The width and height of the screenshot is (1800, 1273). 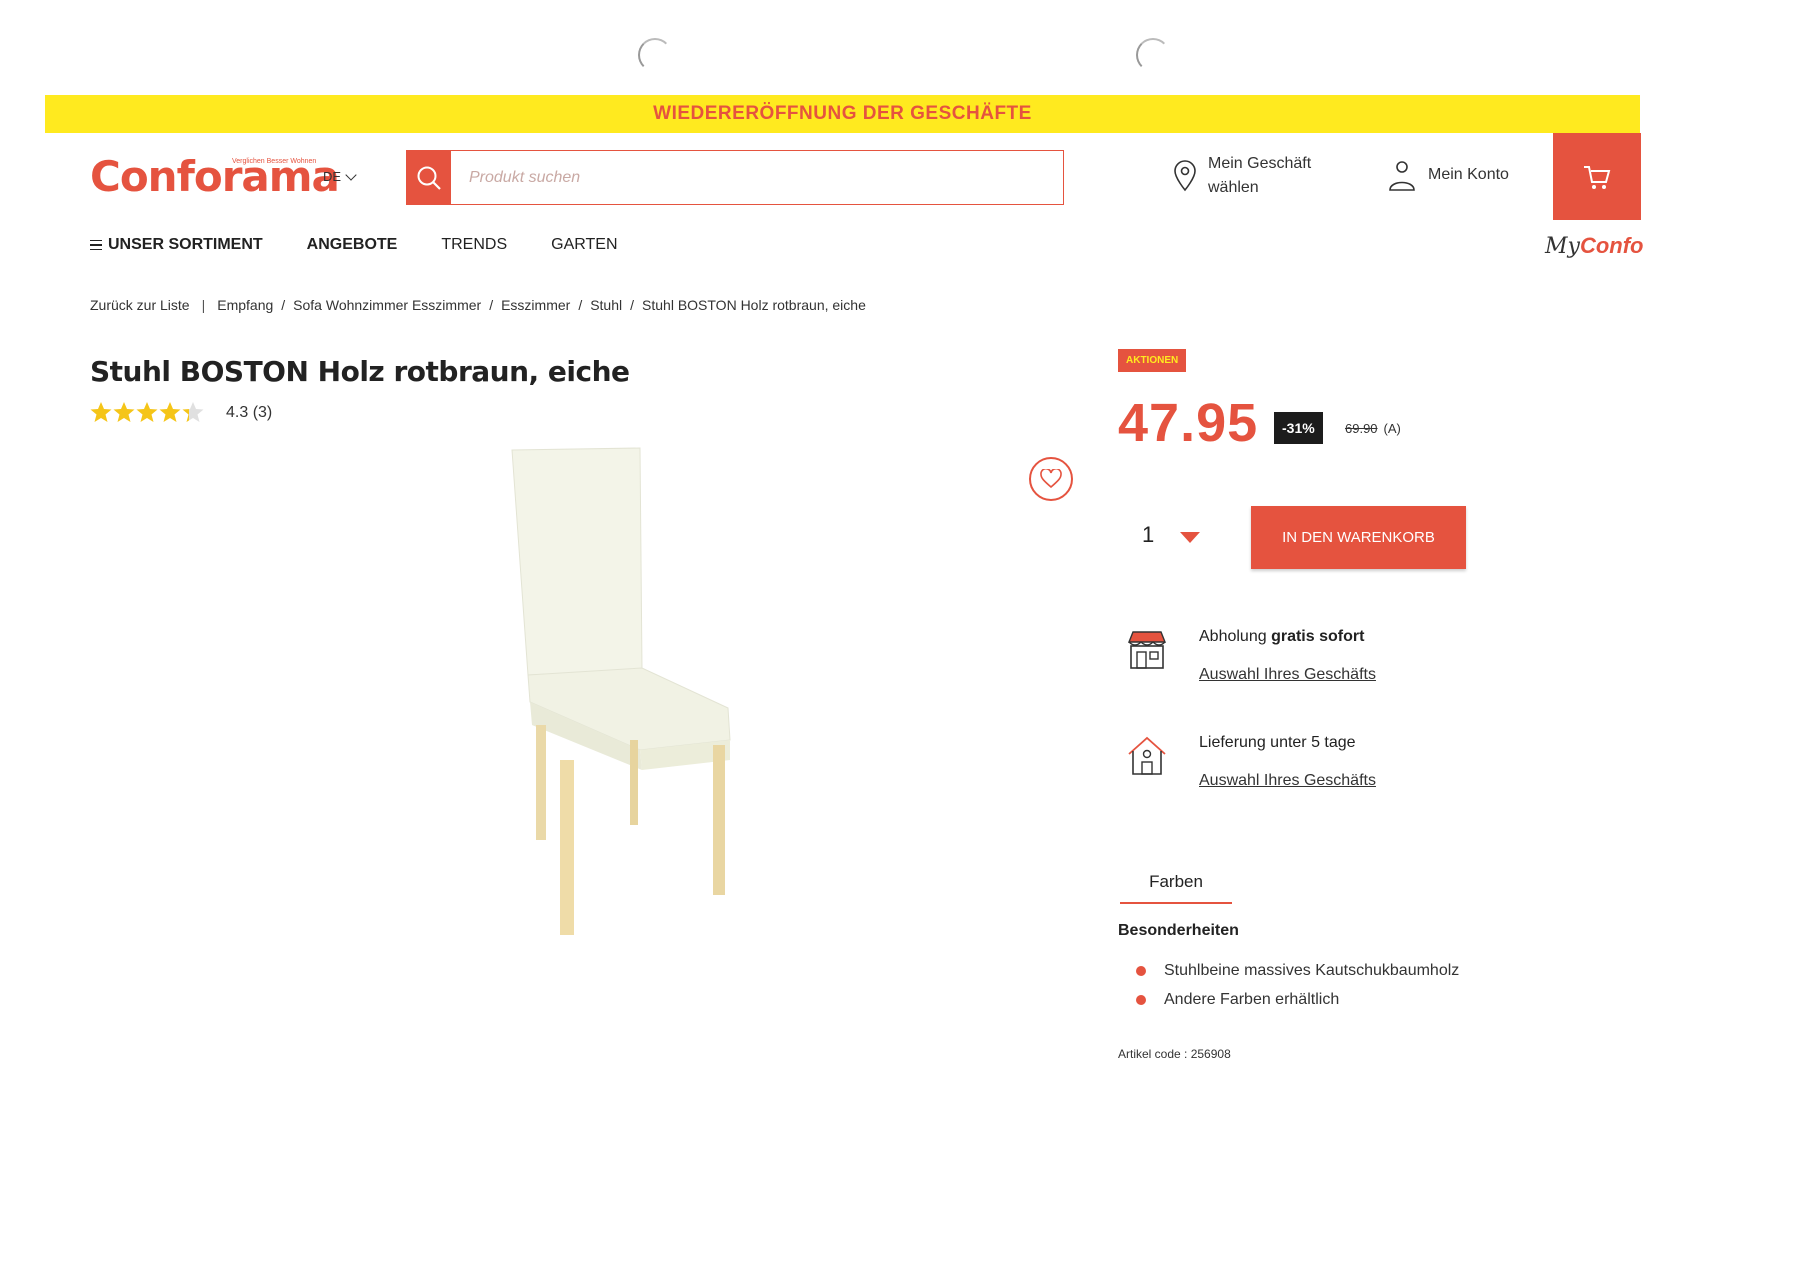 What do you see at coordinates (1287, 675) in the screenshot?
I see `pickup-store-link: Auswahl Ihres Geschäfts` at bounding box center [1287, 675].